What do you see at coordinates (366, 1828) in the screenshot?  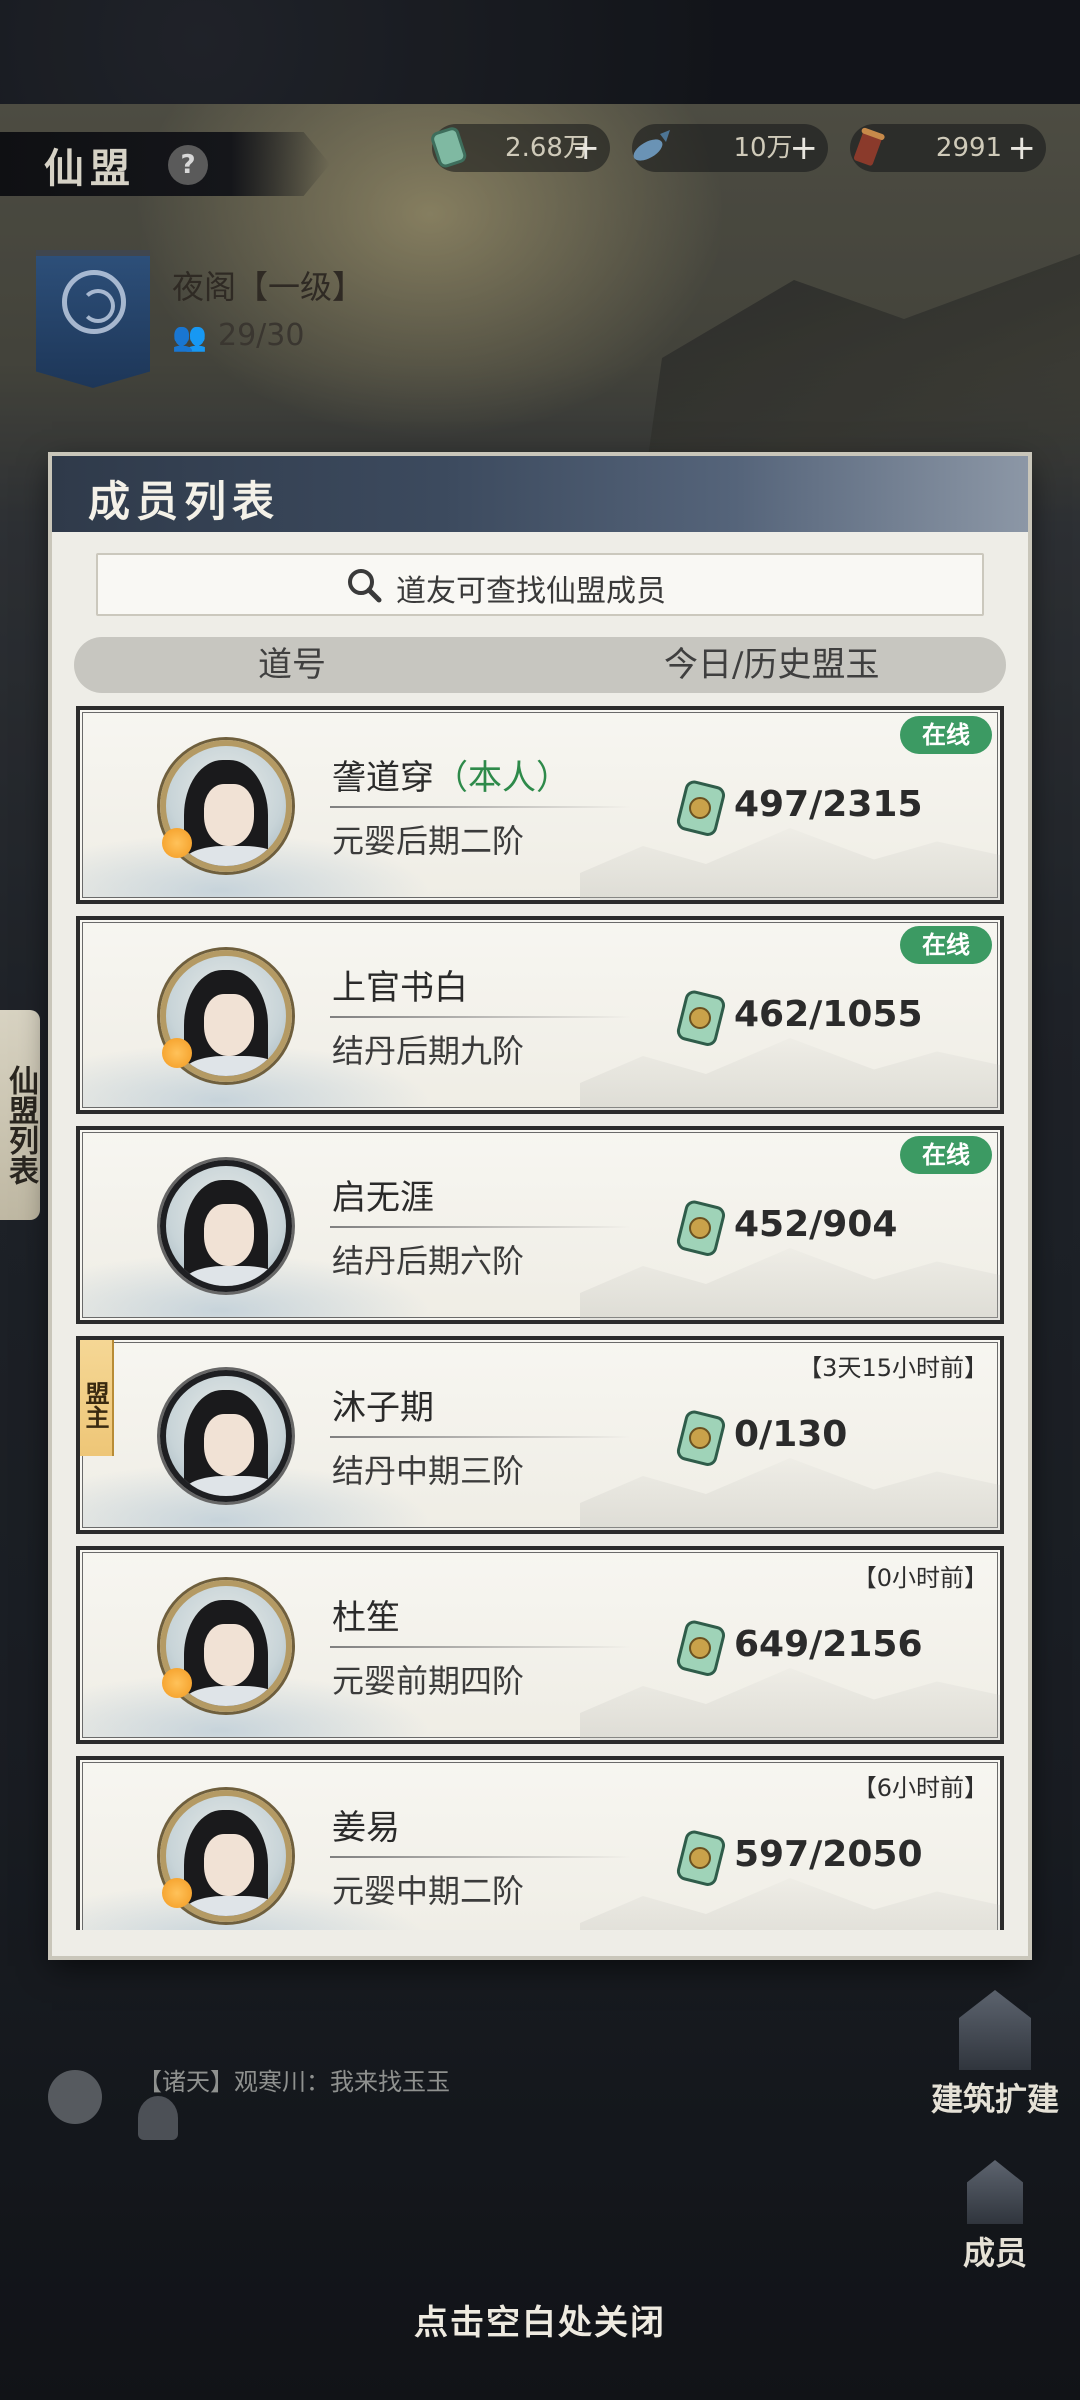 I see `member-name: 姜易` at bounding box center [366, 1828].